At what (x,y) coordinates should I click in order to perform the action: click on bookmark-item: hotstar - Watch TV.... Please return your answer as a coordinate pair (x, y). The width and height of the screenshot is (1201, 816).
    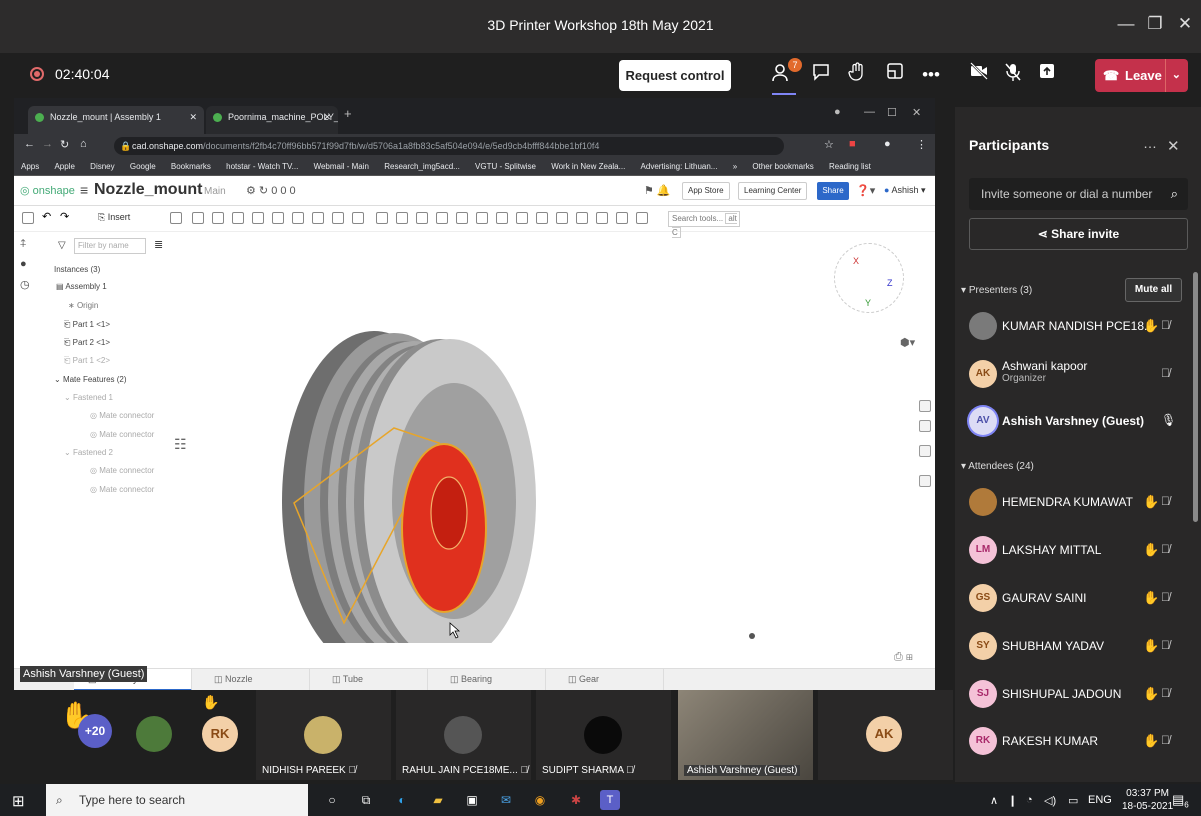
    Looking at the image, I should click on (262, 166).